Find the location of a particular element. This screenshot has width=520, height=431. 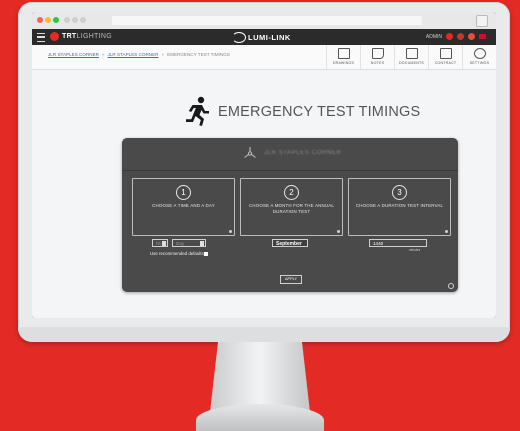

settings-label: SETTINGS is located at coordinates (479, 63).